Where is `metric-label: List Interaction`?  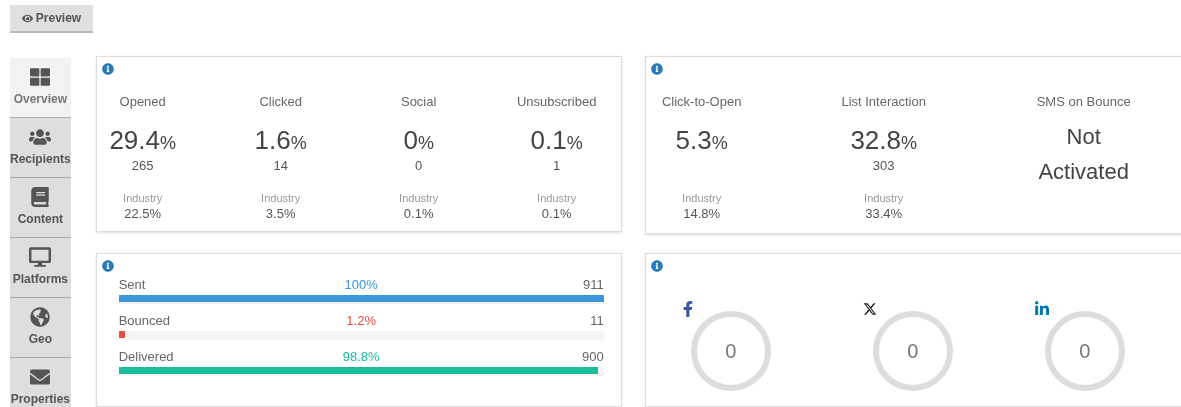
metric-label: List Interaction is located at coordinates (883, 102).